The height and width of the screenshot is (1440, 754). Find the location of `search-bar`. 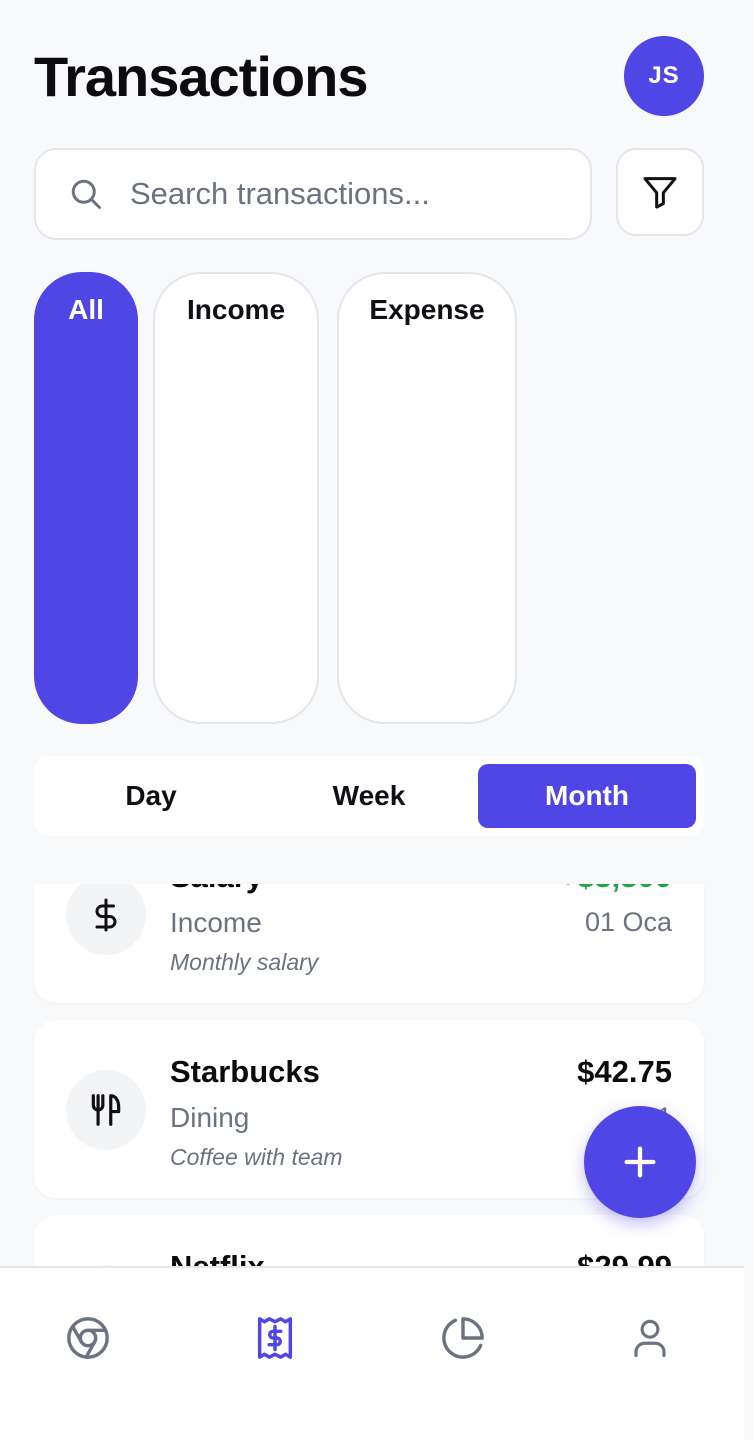

search-bar is located at coordinates (313, 194).